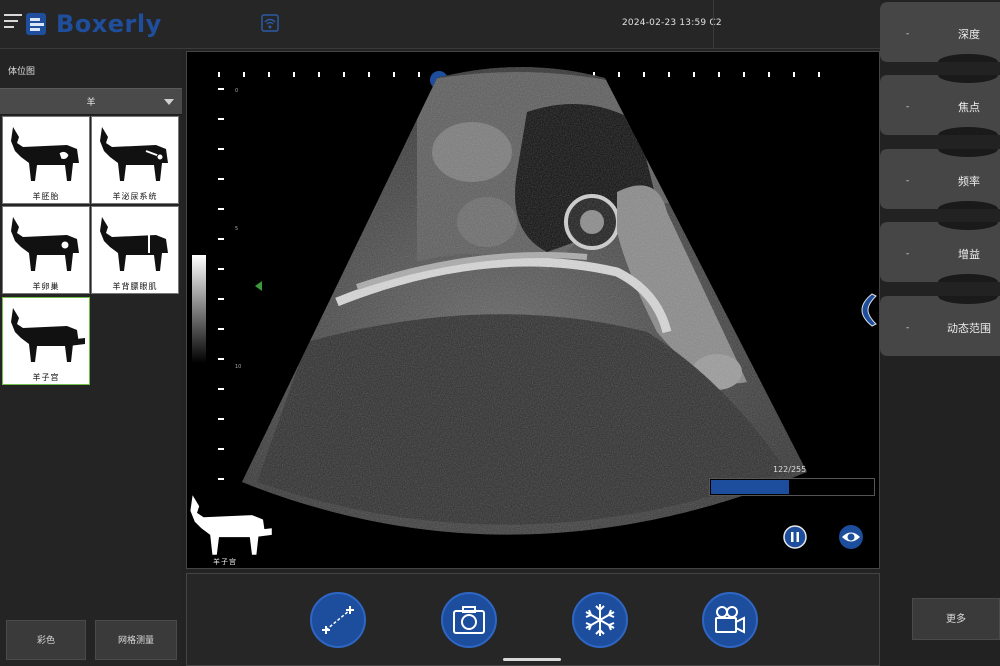 The width and height of the screenshot is (1000, 666). What do you see at coordinates (221, 284) in the screenshot?
I see `depth-scale` at bounding box center [221, 284].